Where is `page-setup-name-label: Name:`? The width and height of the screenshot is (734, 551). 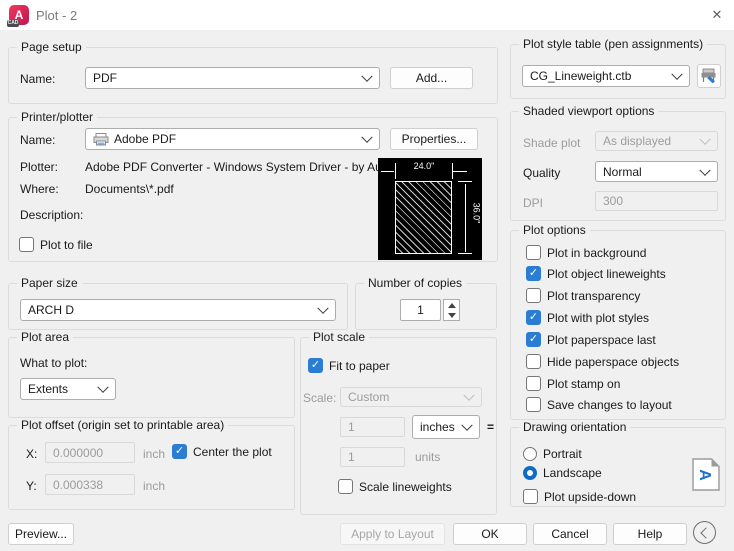
page-setup-name-label: Name: is located at coordinates (38, 79).